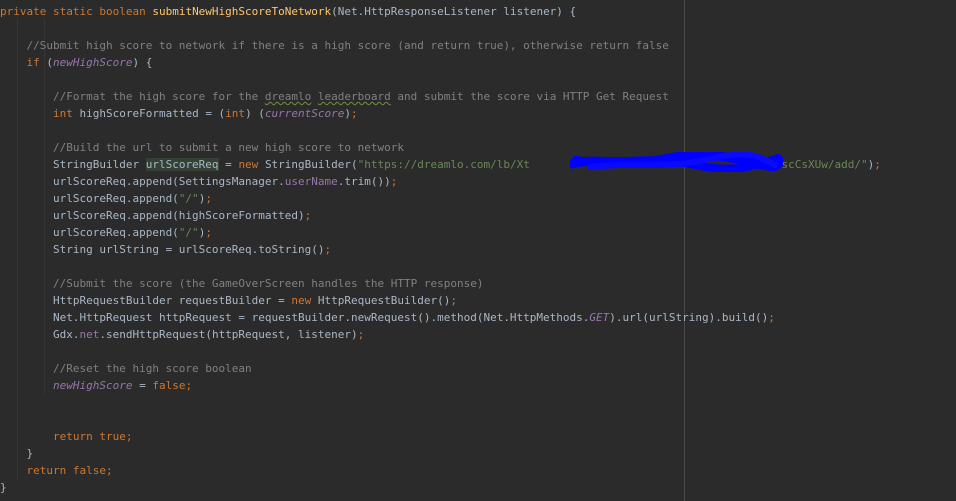 This screenshot has height=501, width=956. What do you see at coordinates (142, 181) in the screenshot?
I see `code-token: urlScoreReq.append(SettingsManager.` at bounding box center [142, 181].